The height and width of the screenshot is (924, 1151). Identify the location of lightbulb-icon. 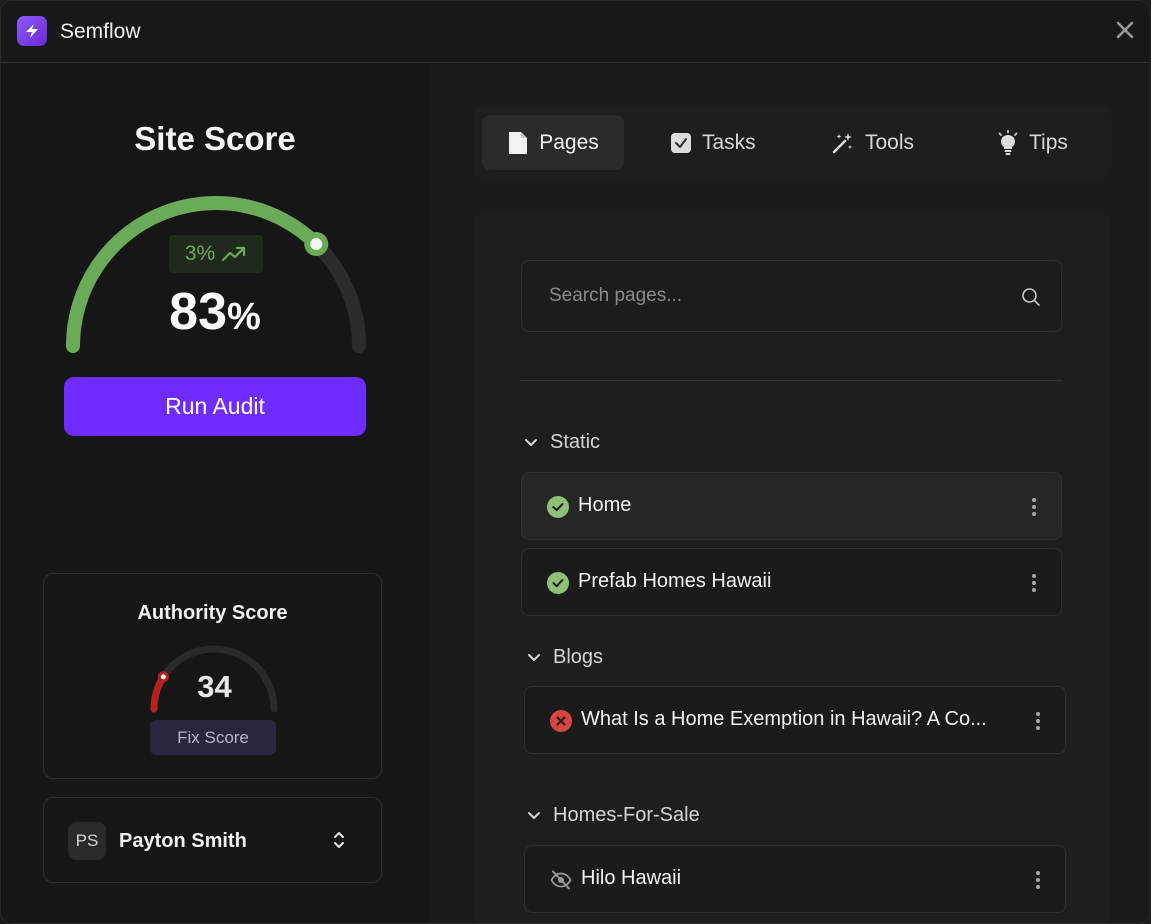
(1008, 142).